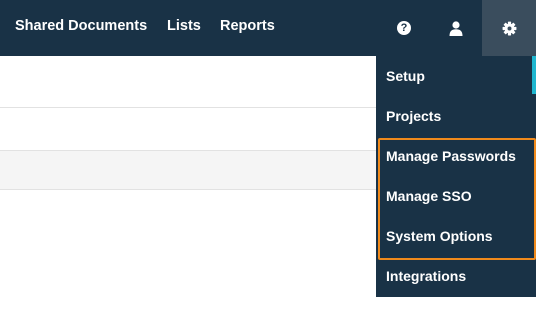 The height and width of the screenshot is (322, 536). I want to click on user-button, so click(456, 28).